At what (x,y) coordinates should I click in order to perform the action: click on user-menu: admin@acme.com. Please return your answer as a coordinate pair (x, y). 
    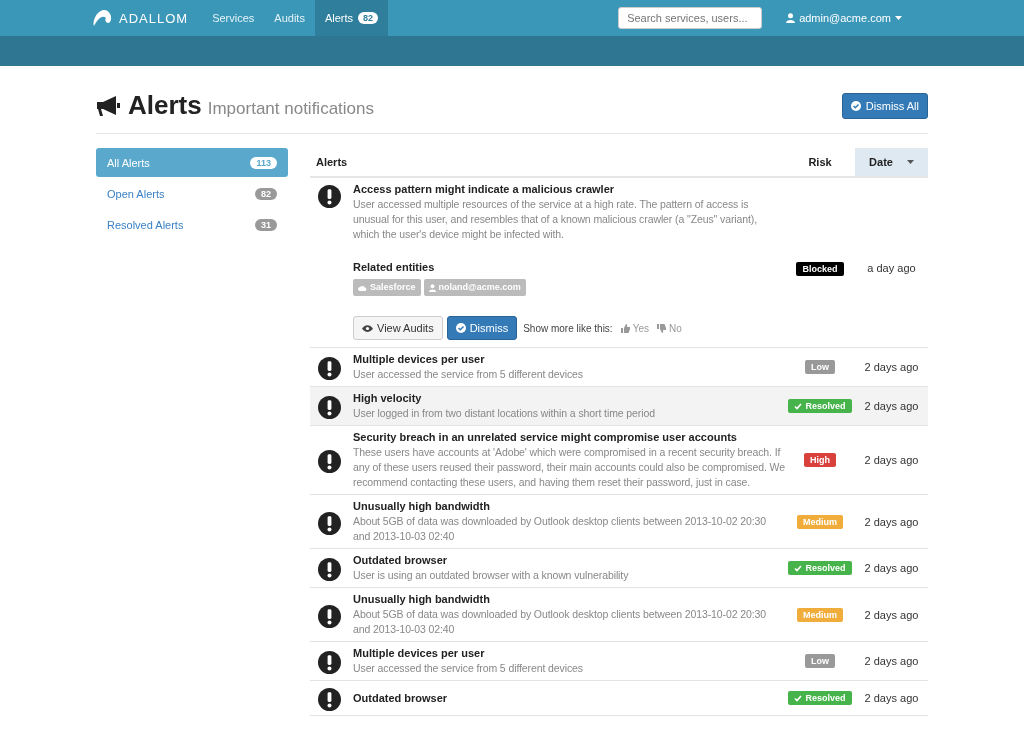
    Looking at the image, I should click on (844, 18).